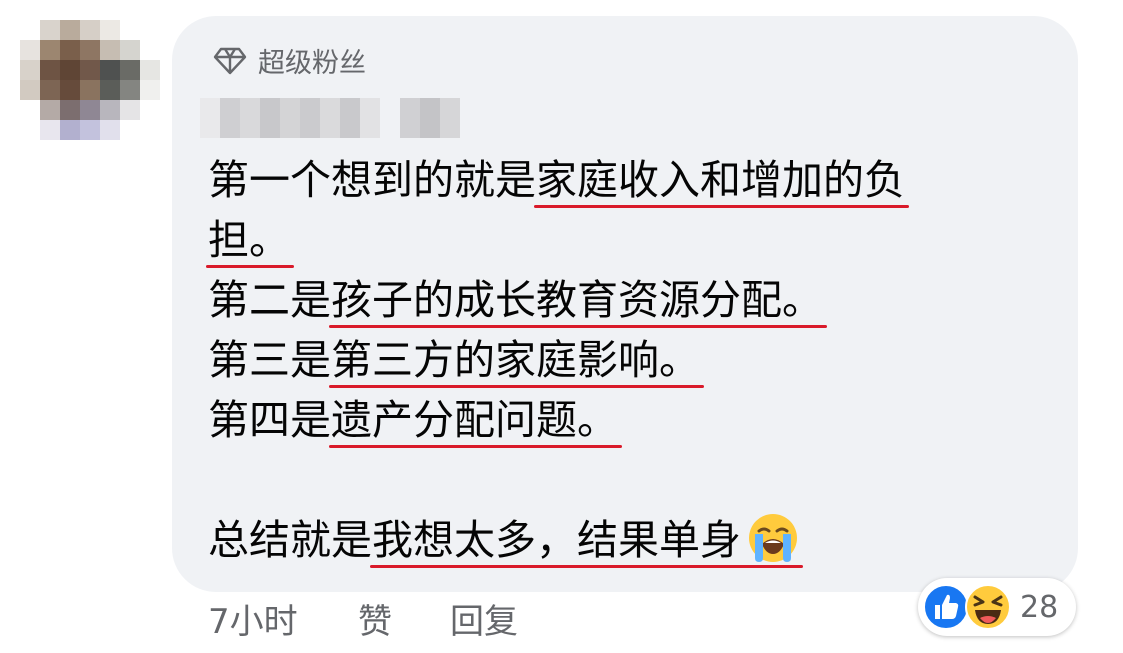  Describe the element at coordinates (637, 240) in the screenshot. I see `comment-line-2: 担。` at that location.